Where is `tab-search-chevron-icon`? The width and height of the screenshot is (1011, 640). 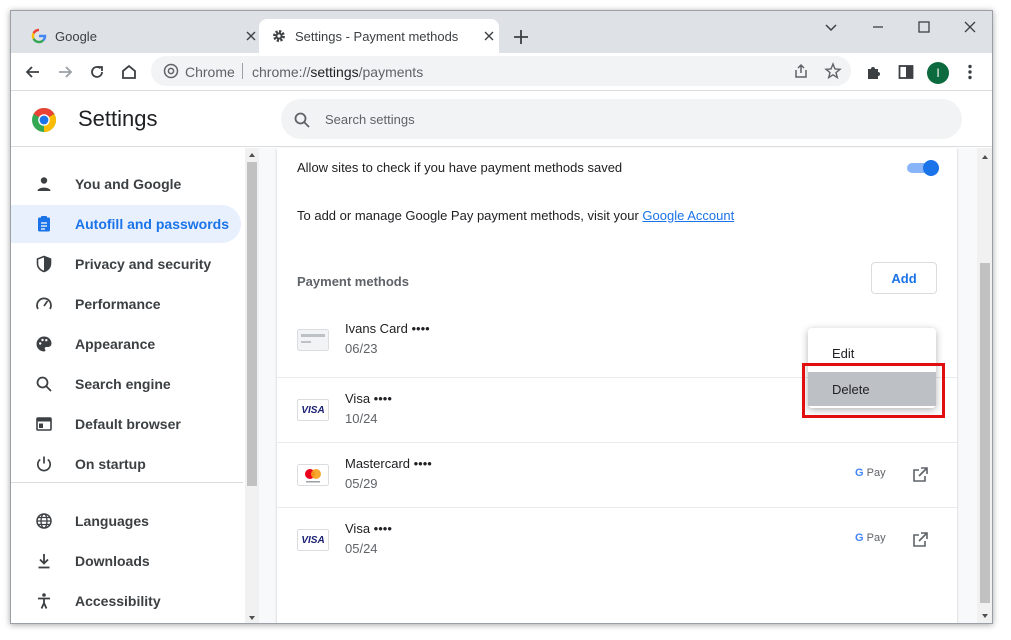
tab-search-chevron-icon is located at coordinates (831, 27).